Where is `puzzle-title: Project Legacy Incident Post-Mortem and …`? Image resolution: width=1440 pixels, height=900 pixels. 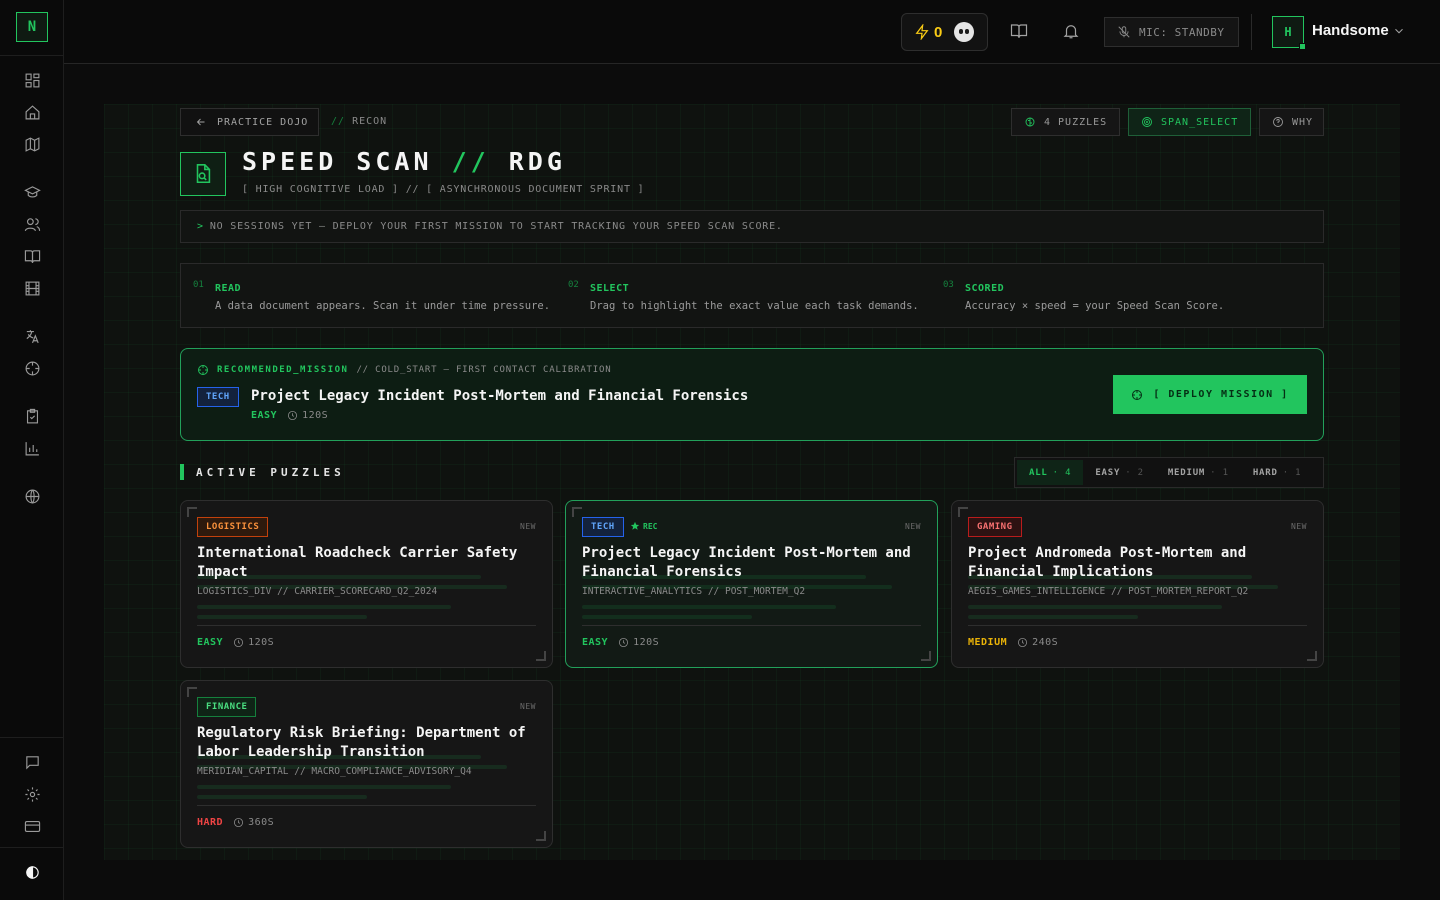 puzzle-title: Project Legacy Incident Post-Mortem and … is located at coordinates (746, 562).